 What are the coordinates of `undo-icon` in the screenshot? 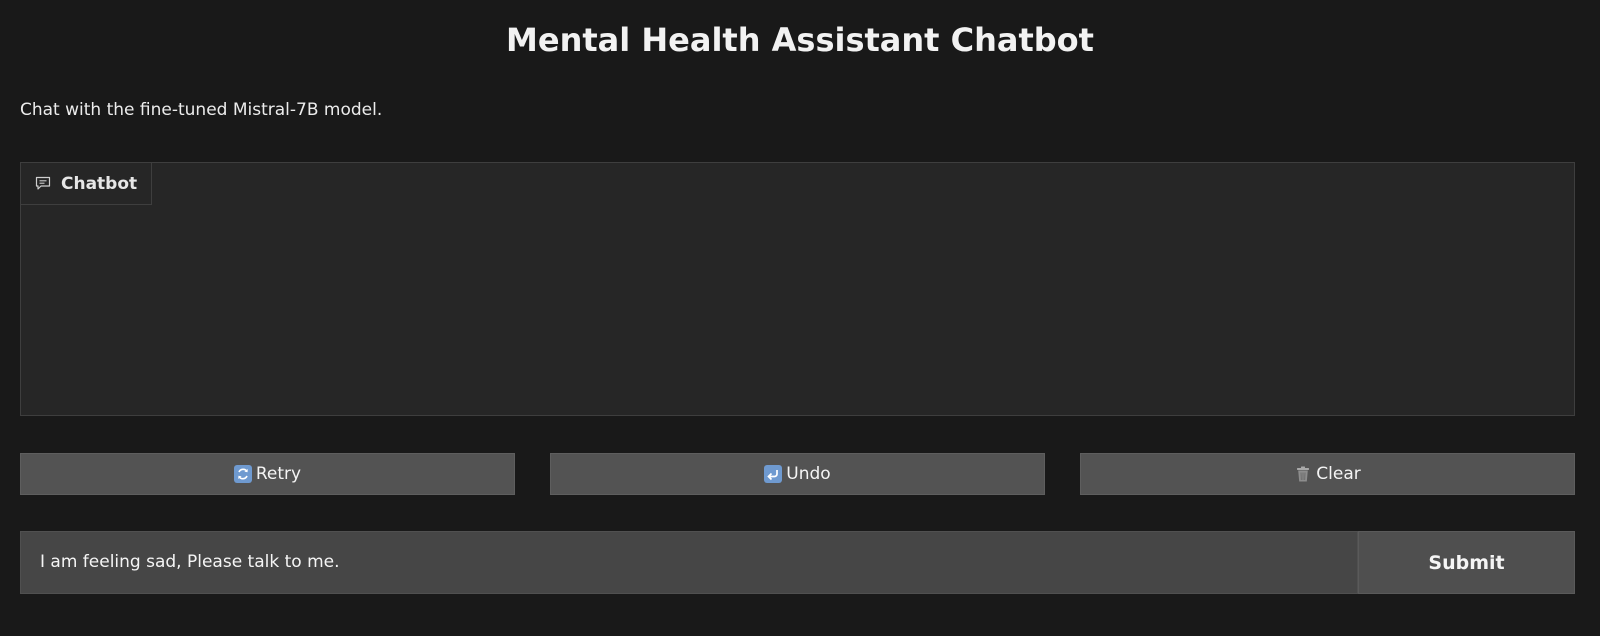 It's located at (773, 474).